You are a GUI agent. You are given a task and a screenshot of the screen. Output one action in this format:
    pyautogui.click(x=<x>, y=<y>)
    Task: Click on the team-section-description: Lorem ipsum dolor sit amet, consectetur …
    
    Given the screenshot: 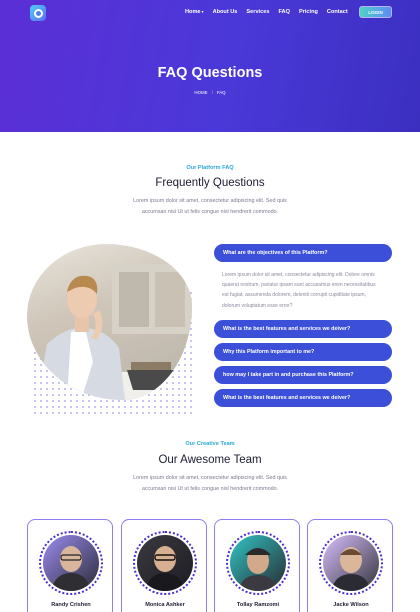 What is the action you would take?
    pyautogui.click(x=210, y=483)
    